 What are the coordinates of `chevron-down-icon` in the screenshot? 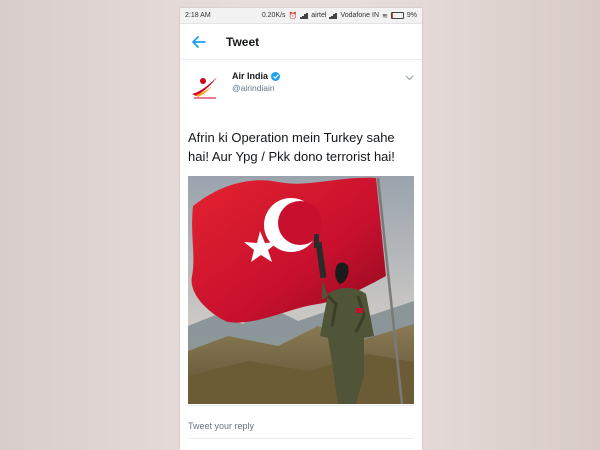 It's located at (409, 78).